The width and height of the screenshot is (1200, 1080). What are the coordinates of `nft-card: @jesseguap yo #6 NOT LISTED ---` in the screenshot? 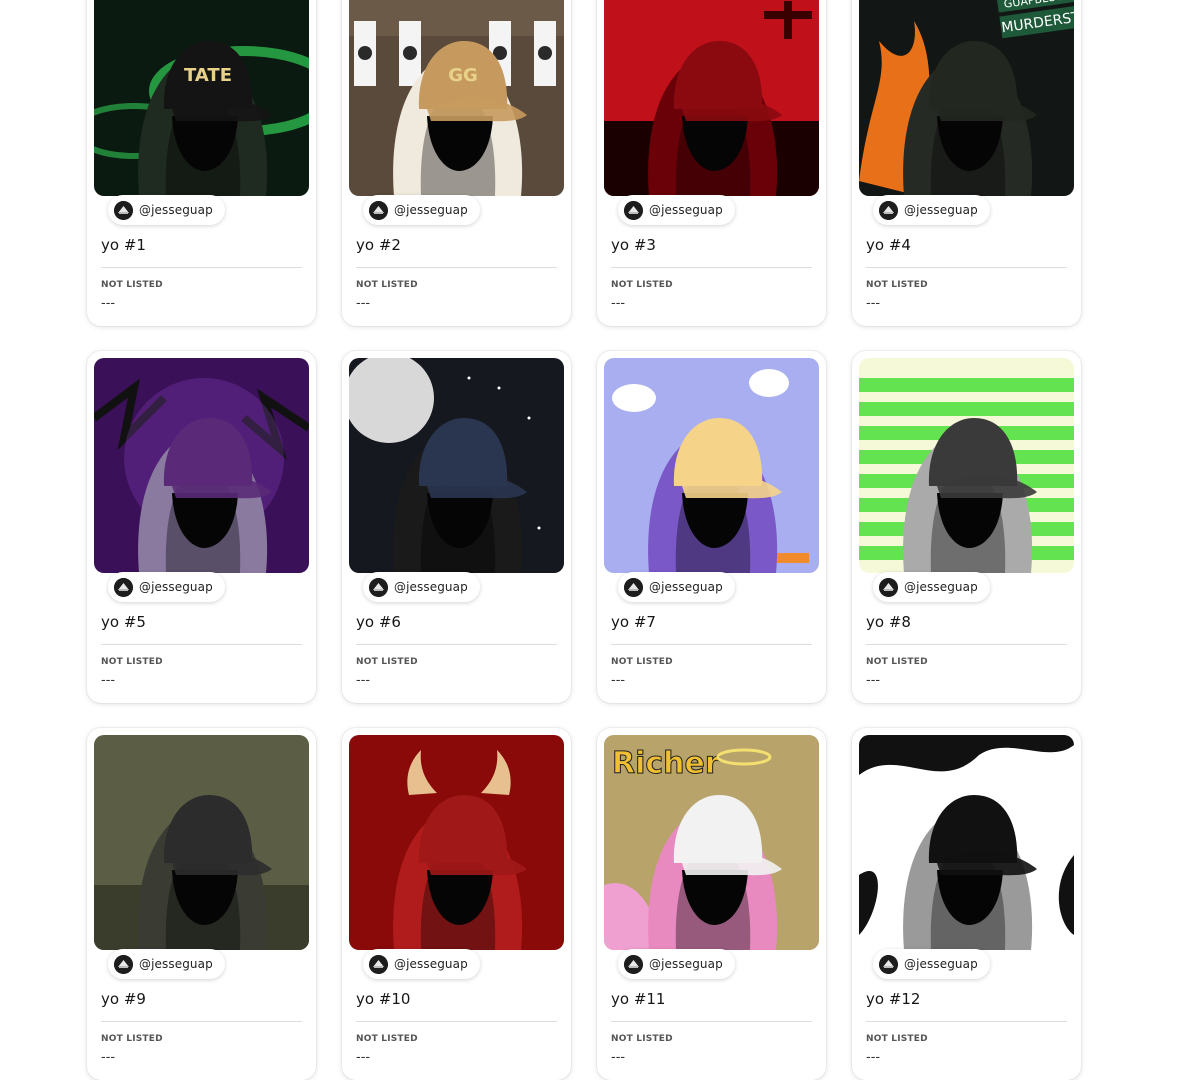 It's located at (456, 527).